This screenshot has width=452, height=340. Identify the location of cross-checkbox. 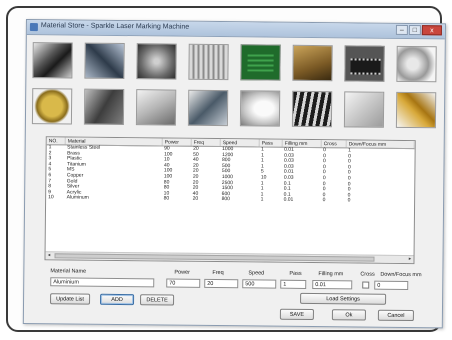
(366, 285).